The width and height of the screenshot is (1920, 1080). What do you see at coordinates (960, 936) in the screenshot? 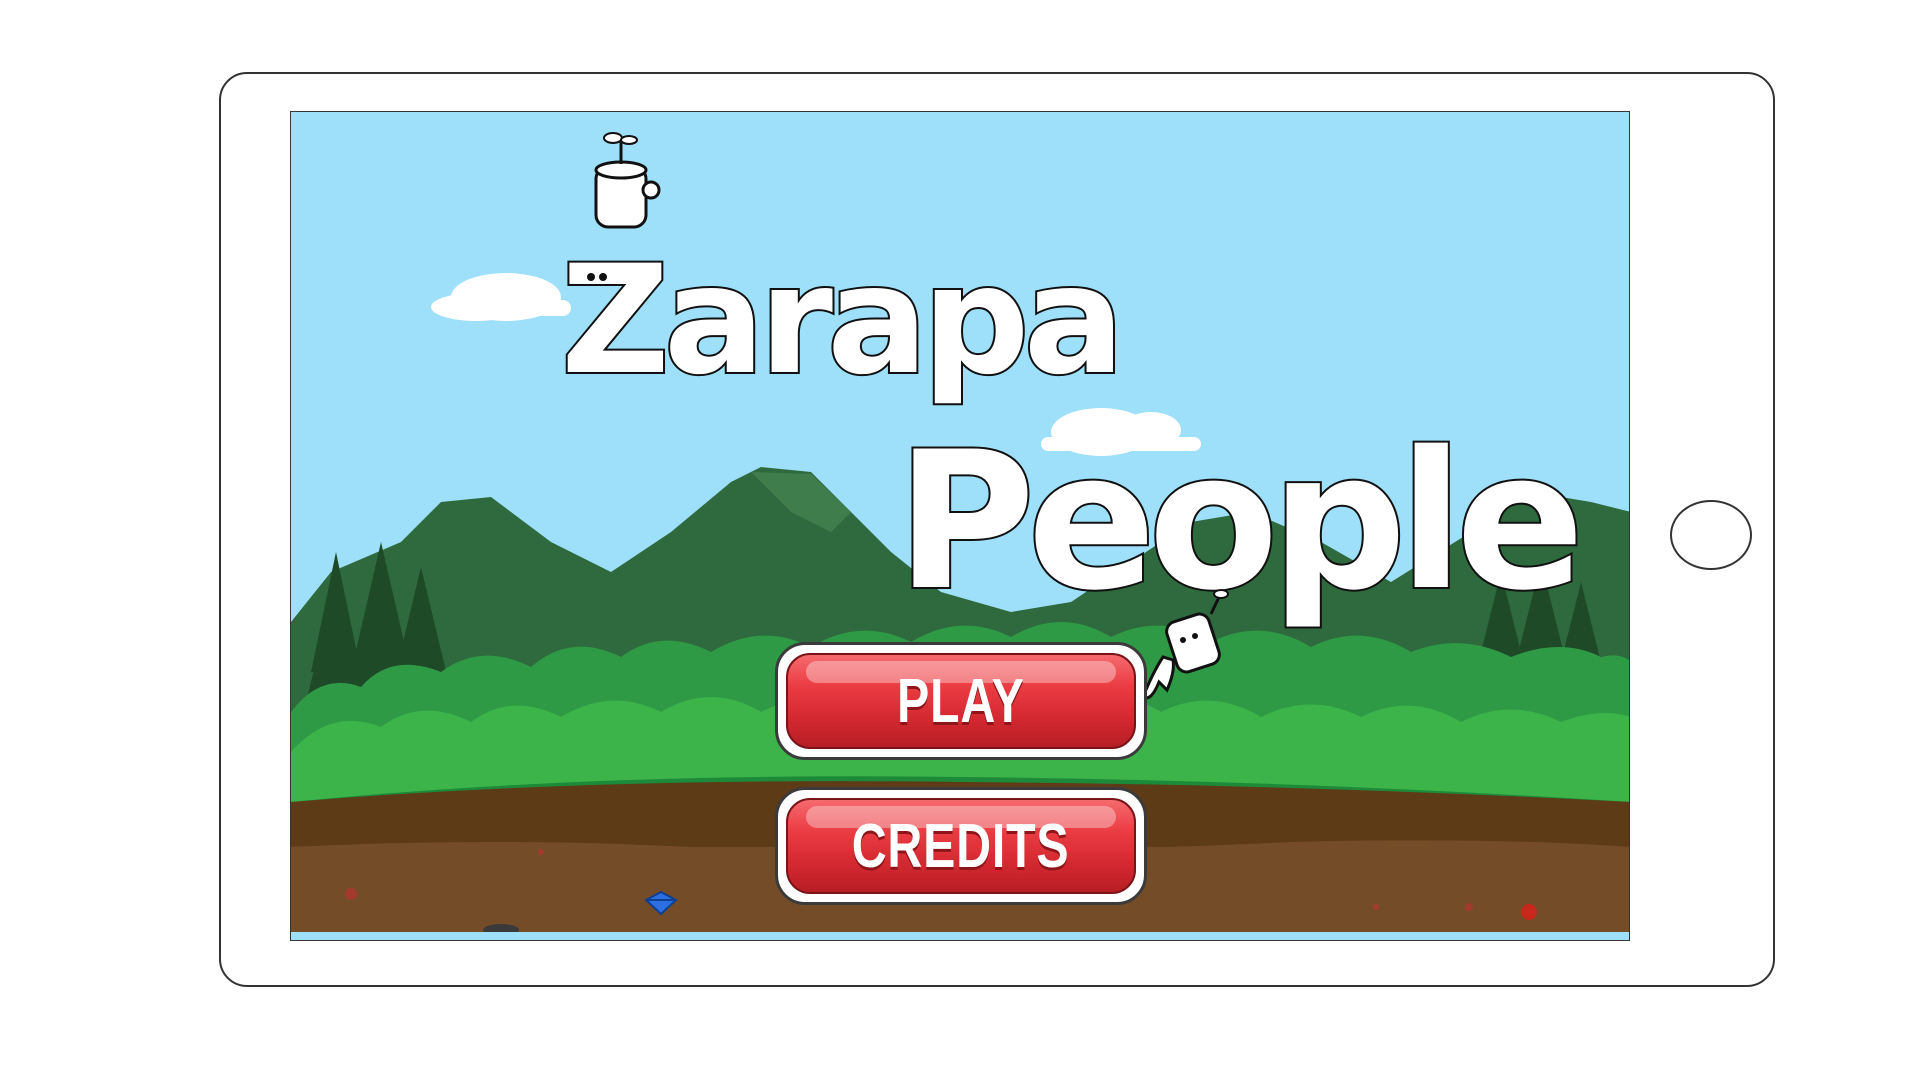
I see `bottom-strip` at bounding box center [960, 936].